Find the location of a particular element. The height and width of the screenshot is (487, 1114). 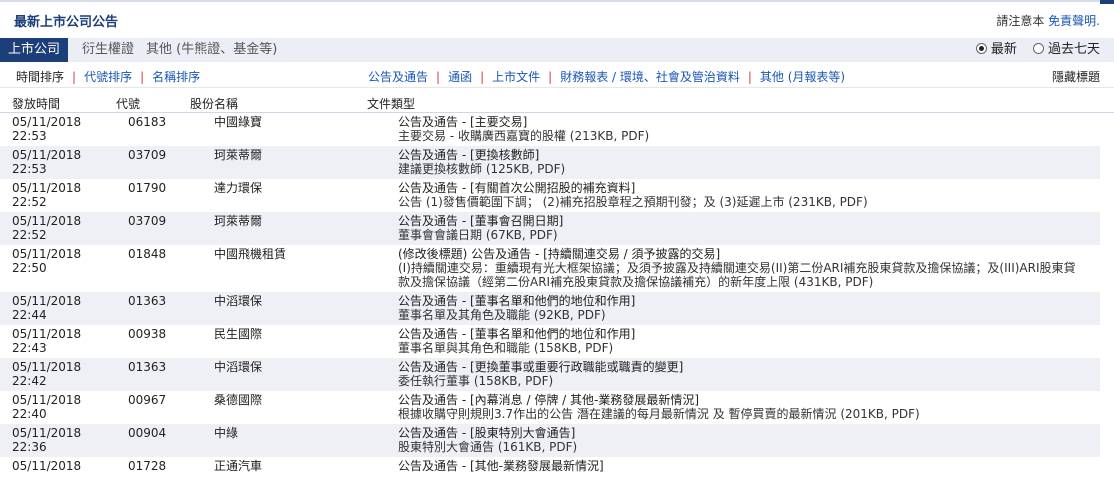

release-time-cell: 05/11/2018 22:36 is located at coordinates (58, 440).